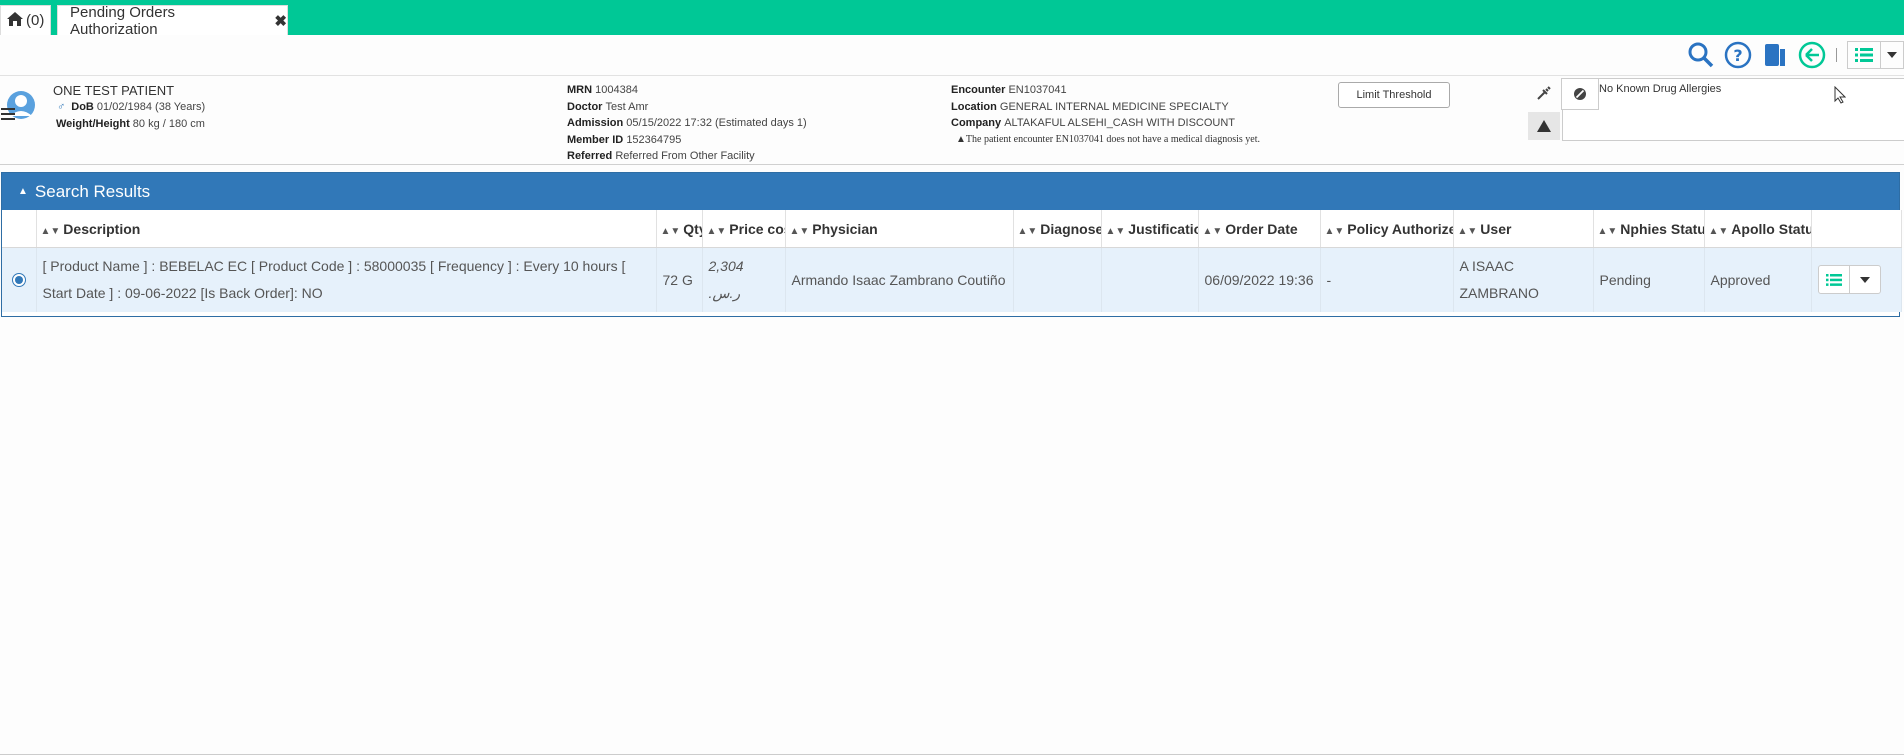  Describe the element at coordinates (1544, 126) in the screenshot. I see `alert-triangle-icon` at that location.